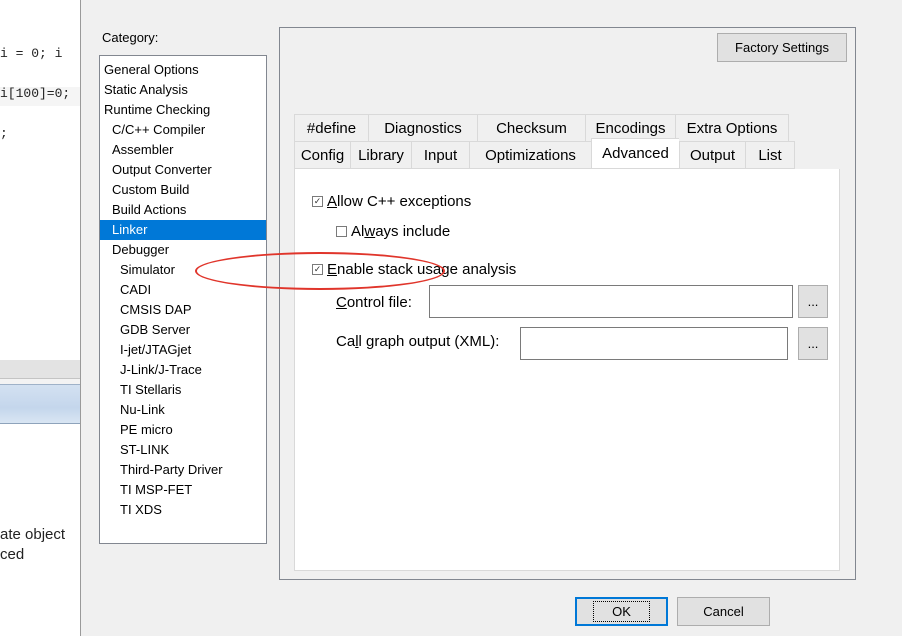 The height and width of the screenshot is (636, 902). I want to click on category-item-nu-link: Nu-Link, so click(183, 410).